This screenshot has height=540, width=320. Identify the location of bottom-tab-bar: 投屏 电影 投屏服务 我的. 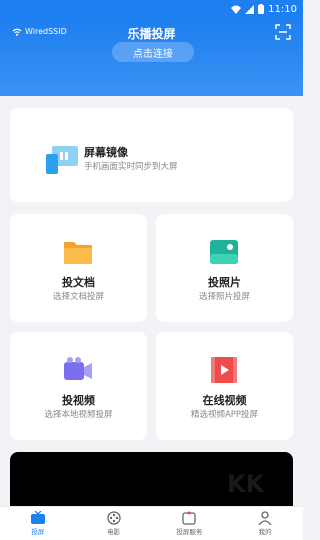
(151, 523).